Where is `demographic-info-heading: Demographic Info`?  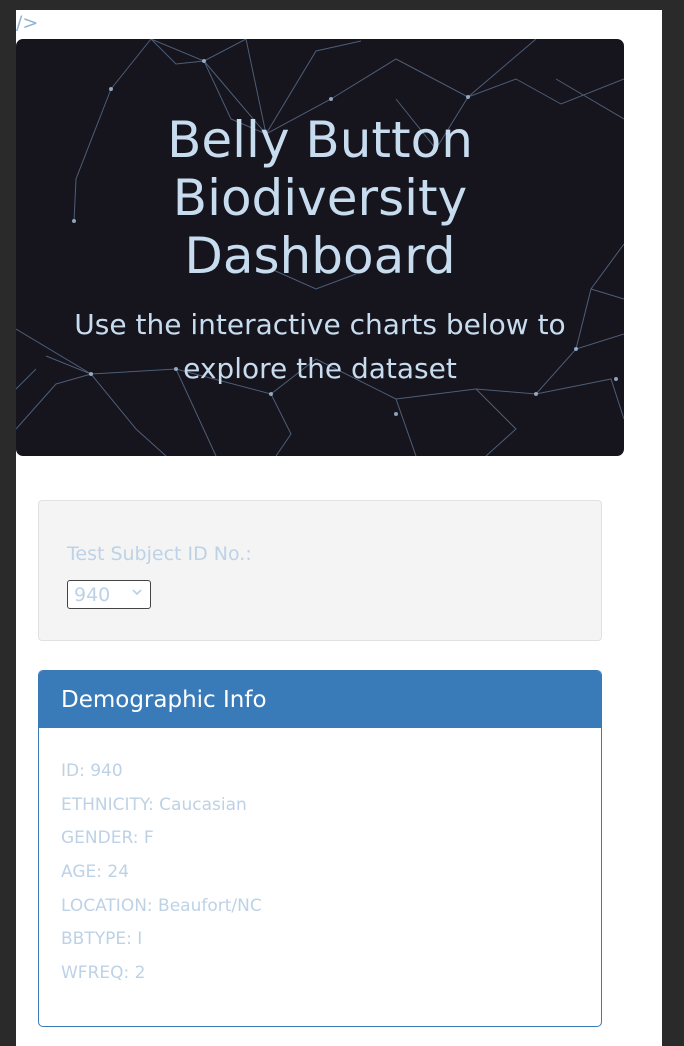 demographic-info-heading: Demographic Info is located at coordinates (320, 699).